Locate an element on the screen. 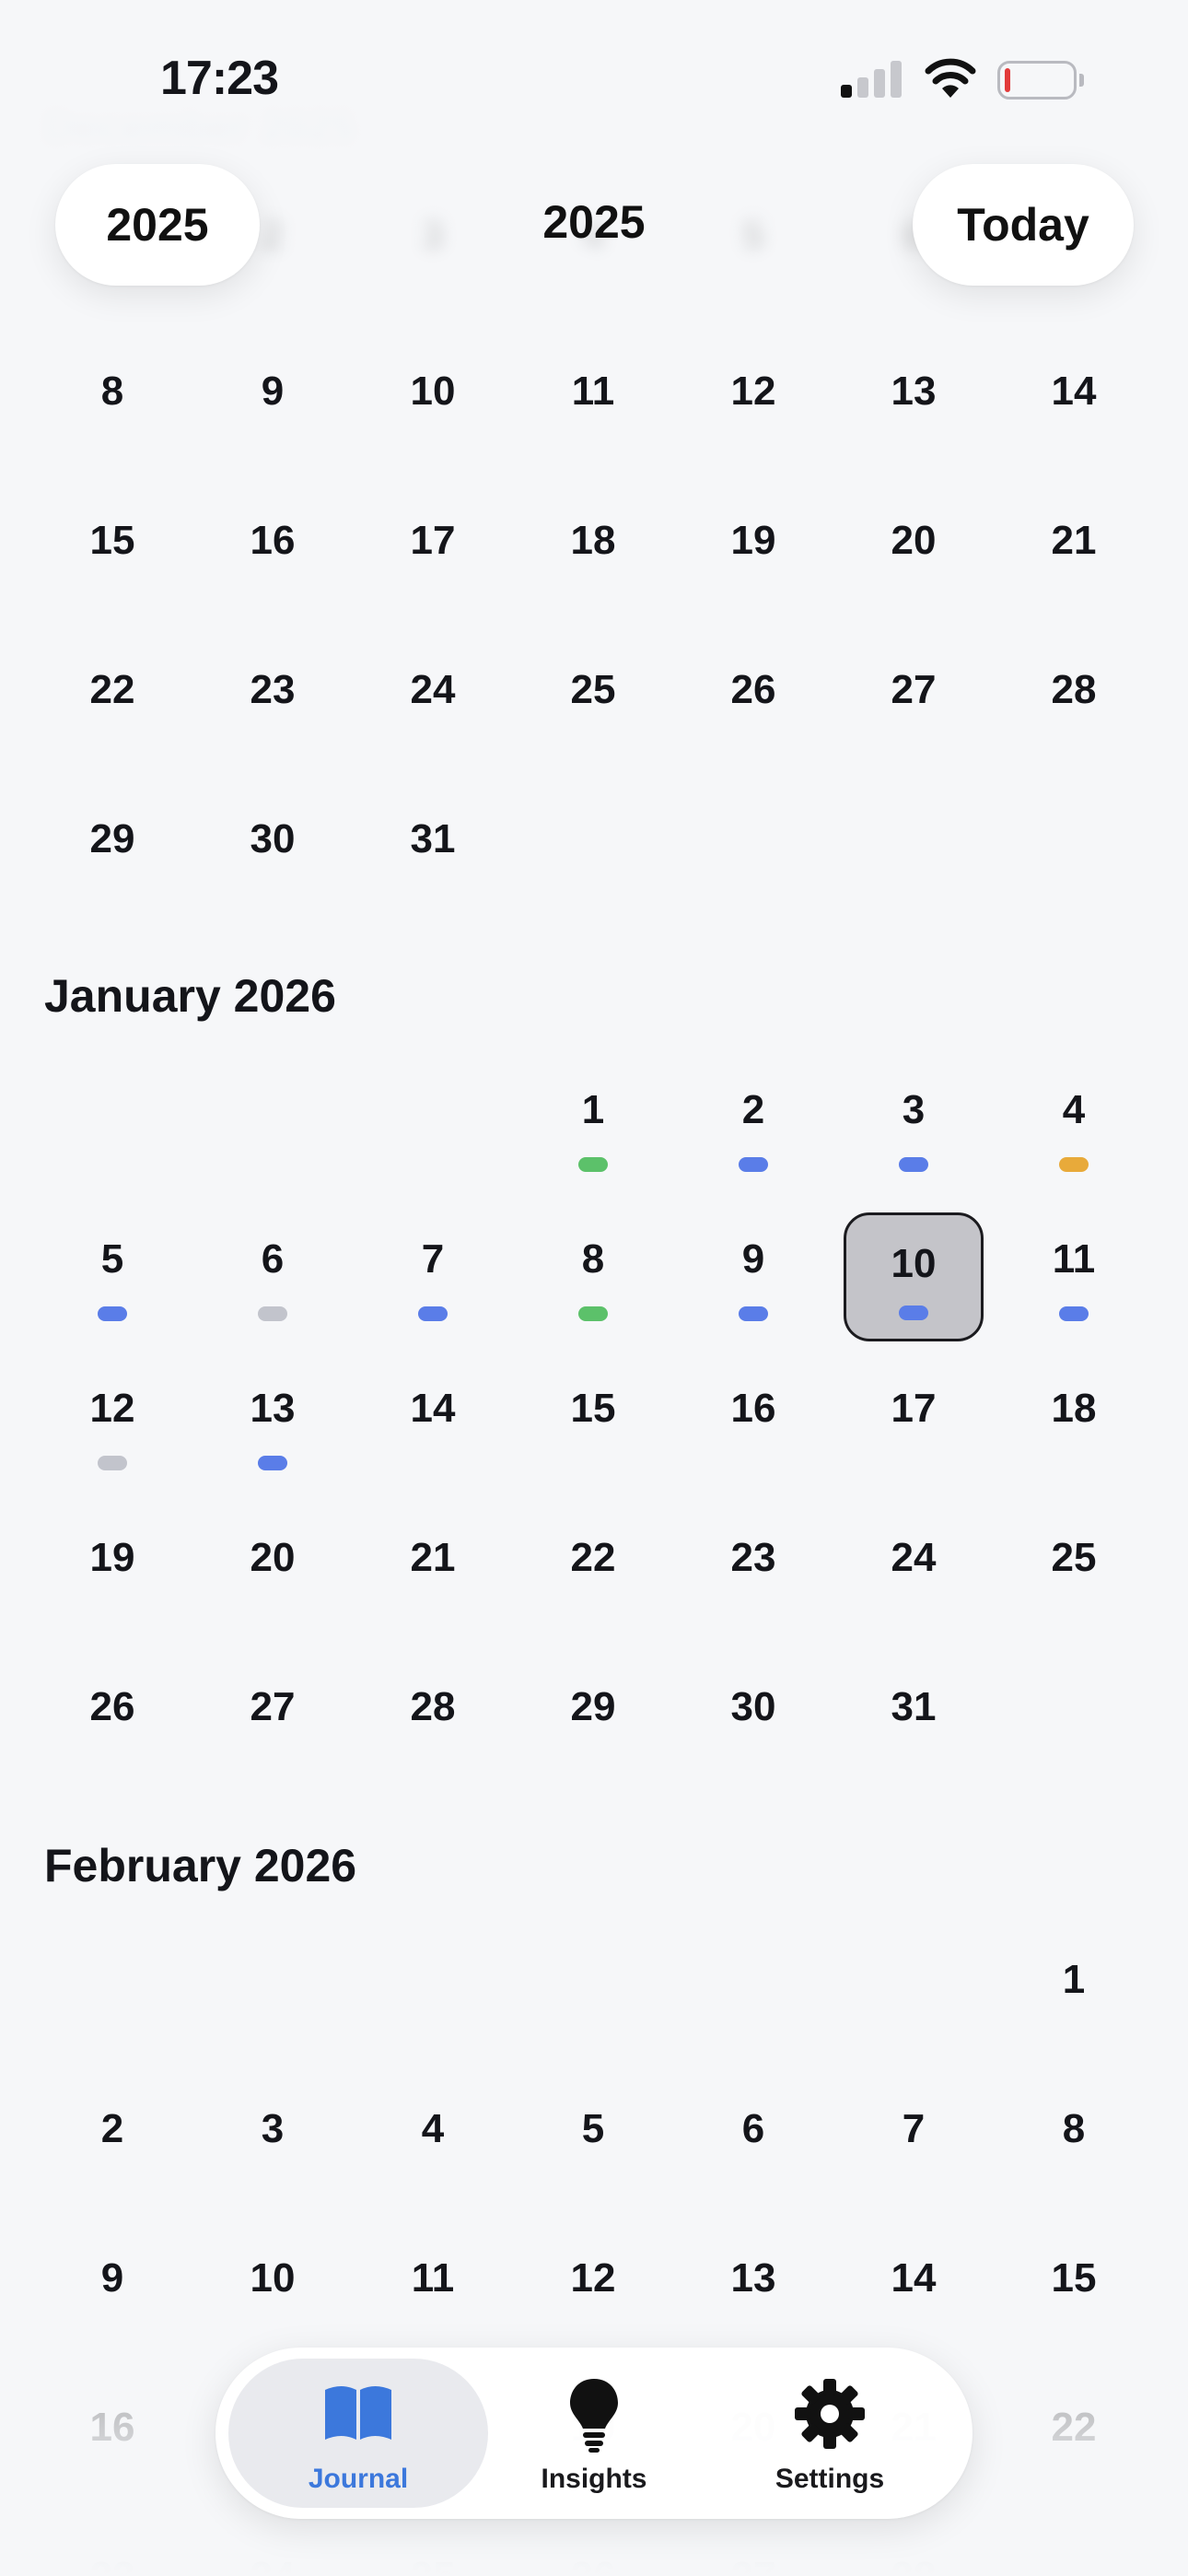  gear-icon is located at coordinates (830, 2414).